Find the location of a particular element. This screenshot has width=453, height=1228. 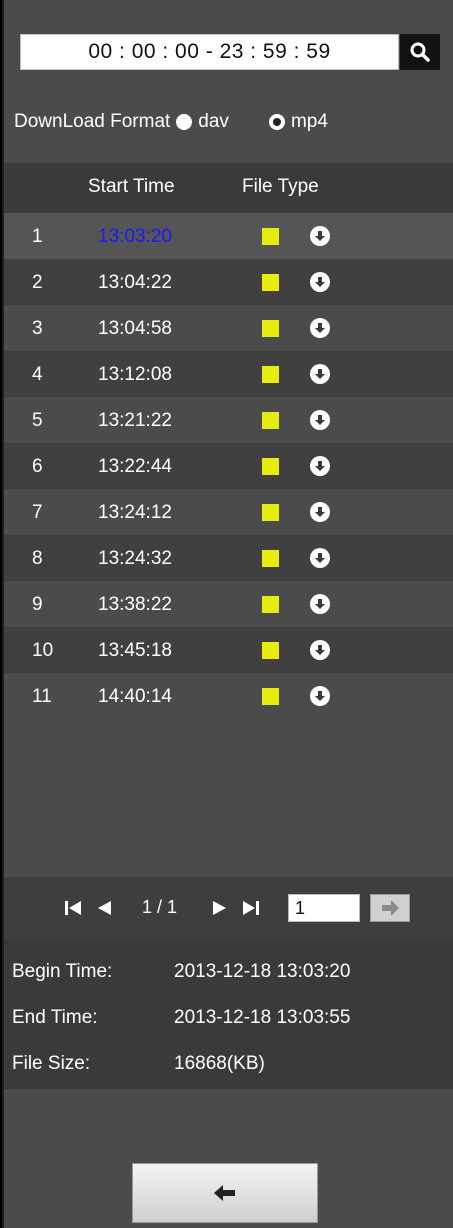

row-start-time: 13:03:20 is located at coordinates (135, 237).